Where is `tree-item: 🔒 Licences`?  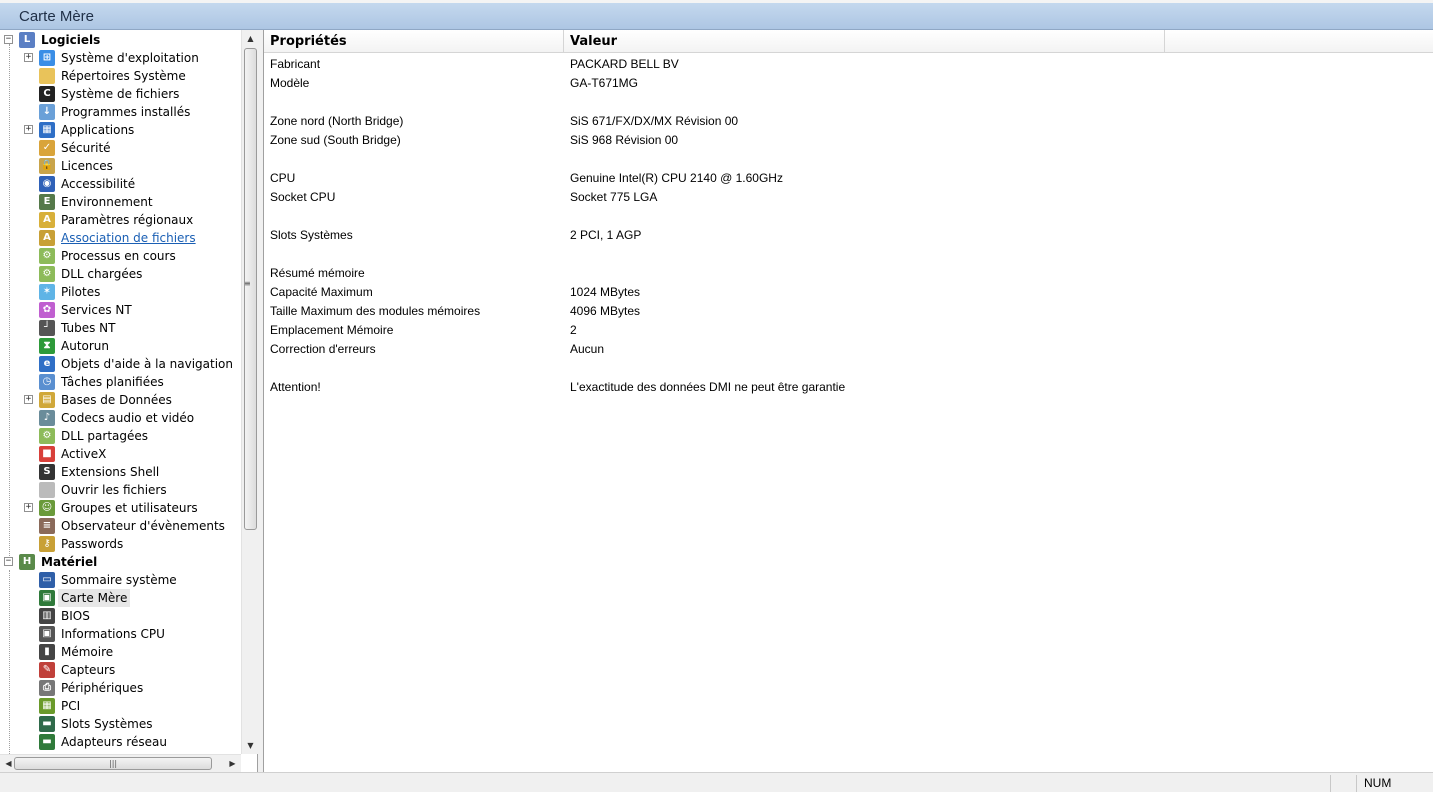 tree-item: 🔒 Licences is located at coordinates (120, 166).